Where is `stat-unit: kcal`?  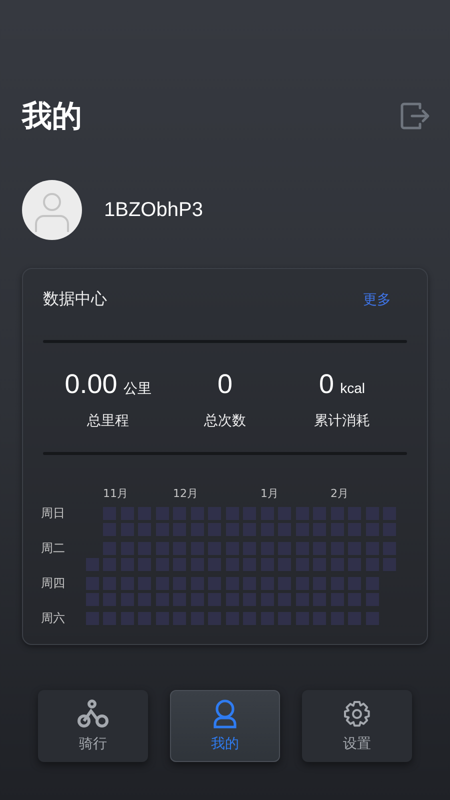
stat-unit: kcal is located at coordinates (352, 388).